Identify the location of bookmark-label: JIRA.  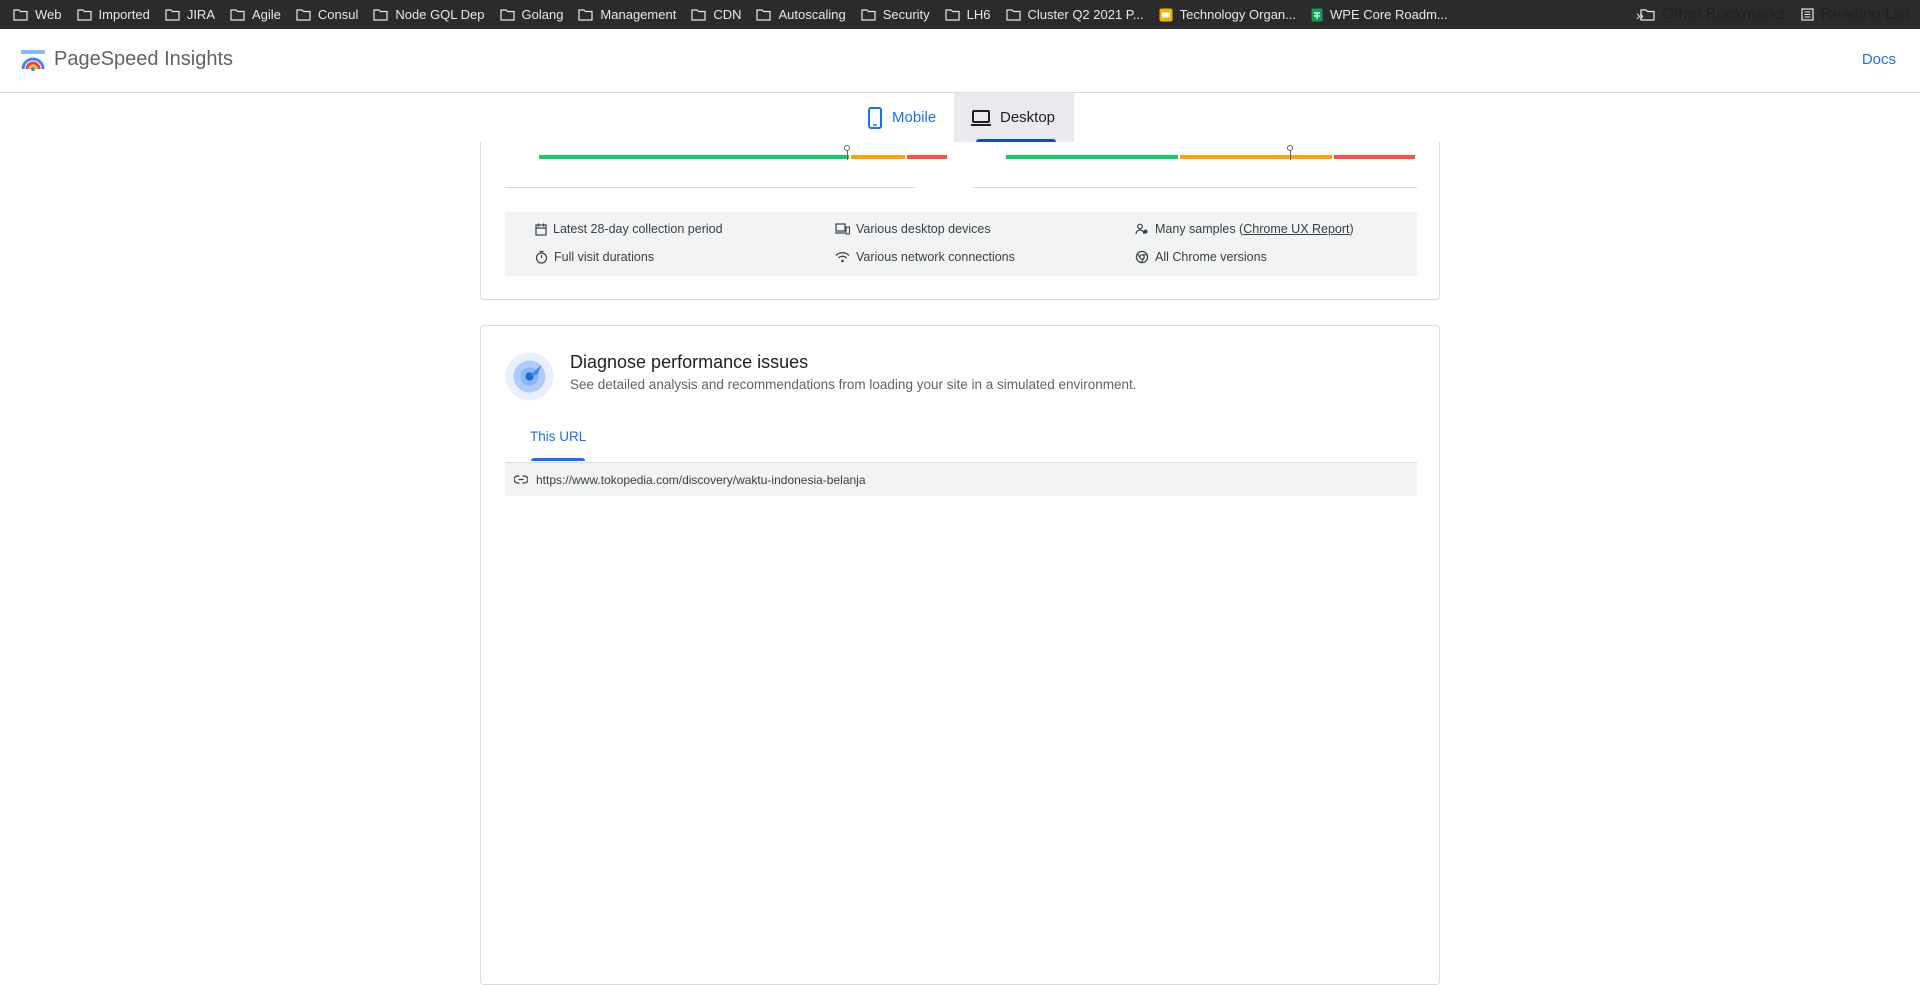
(200, 14).